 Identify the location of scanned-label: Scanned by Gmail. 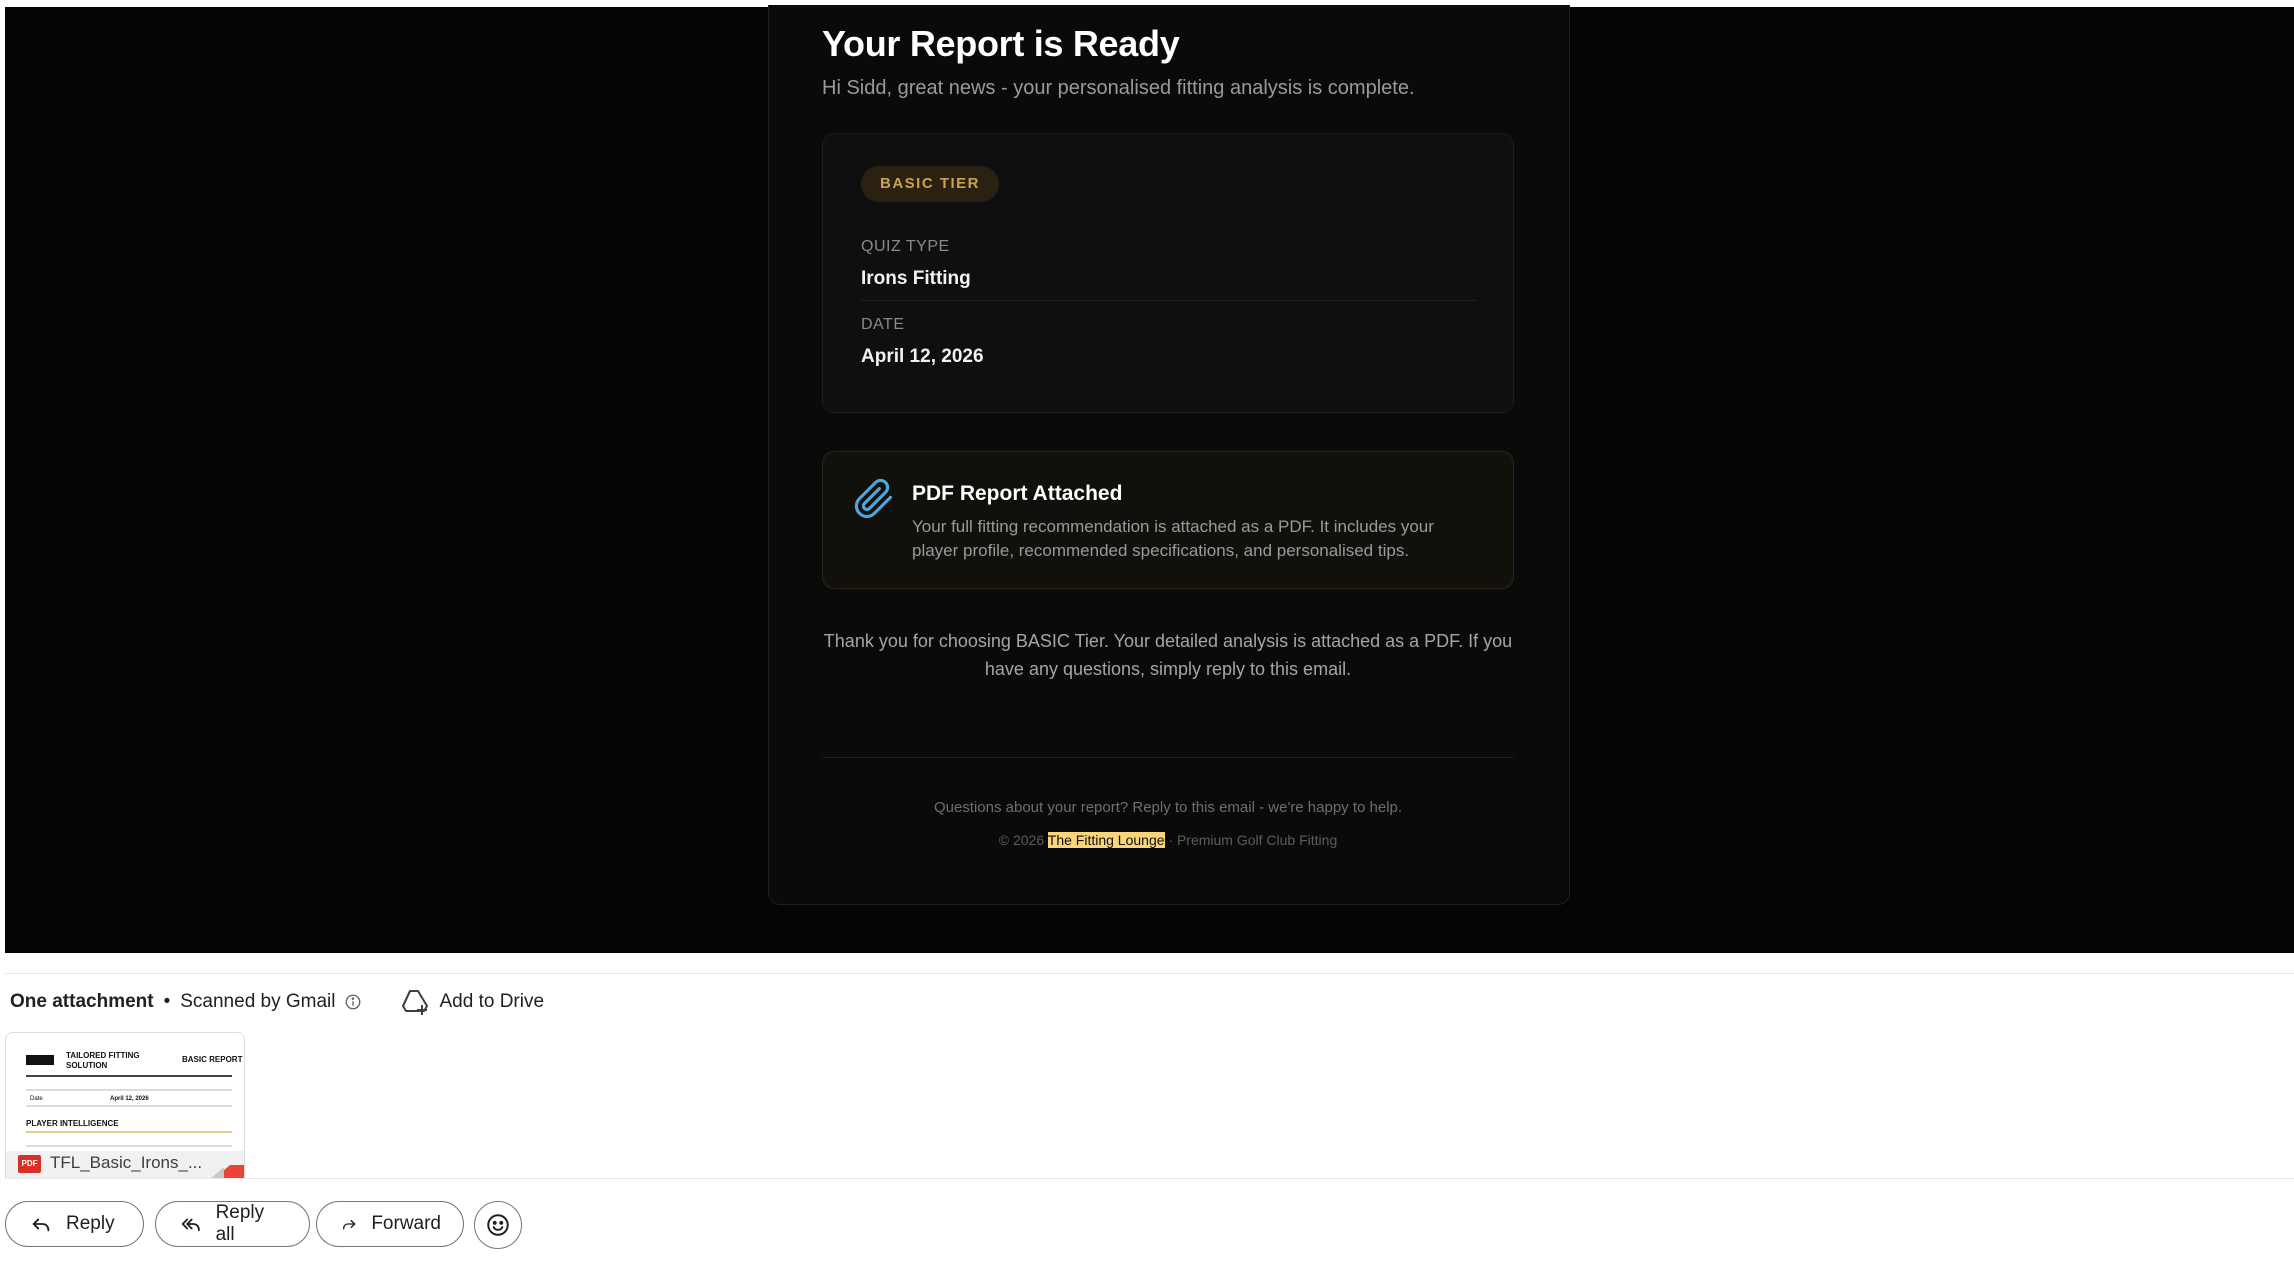
(258, 1001).